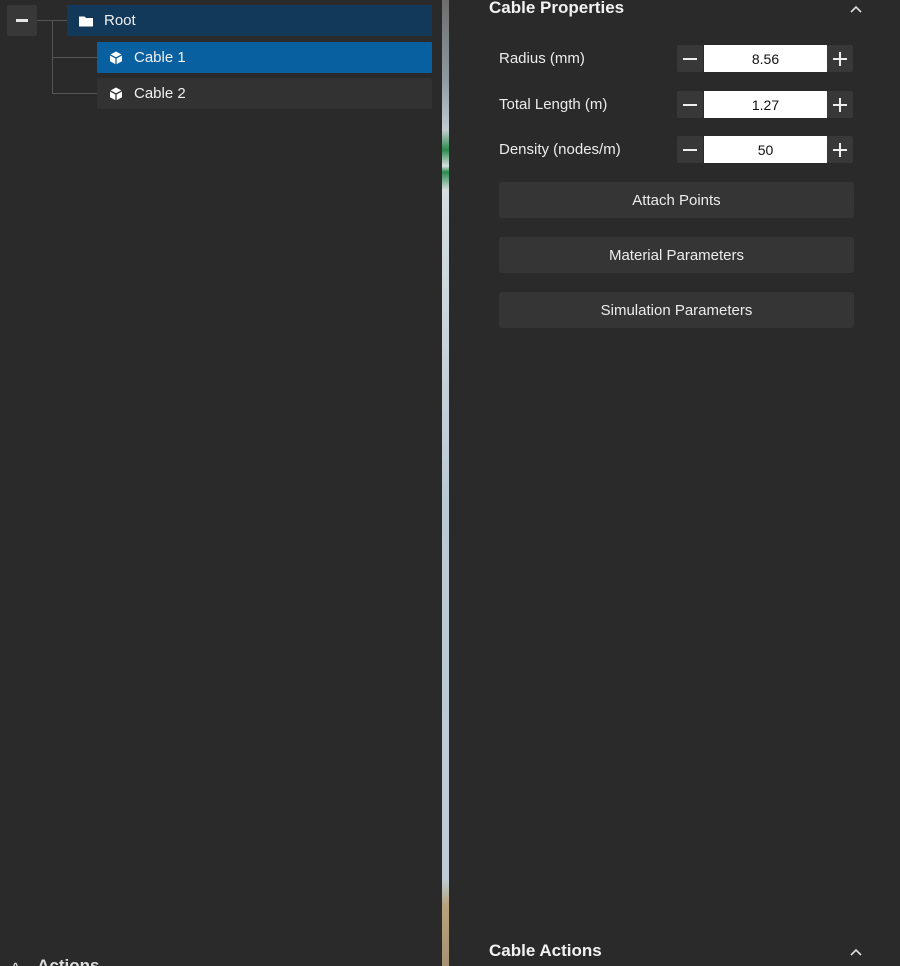 The width and height of the screenshot is (900, 966). I want to click on density-decrement-button, so click(690, 149).